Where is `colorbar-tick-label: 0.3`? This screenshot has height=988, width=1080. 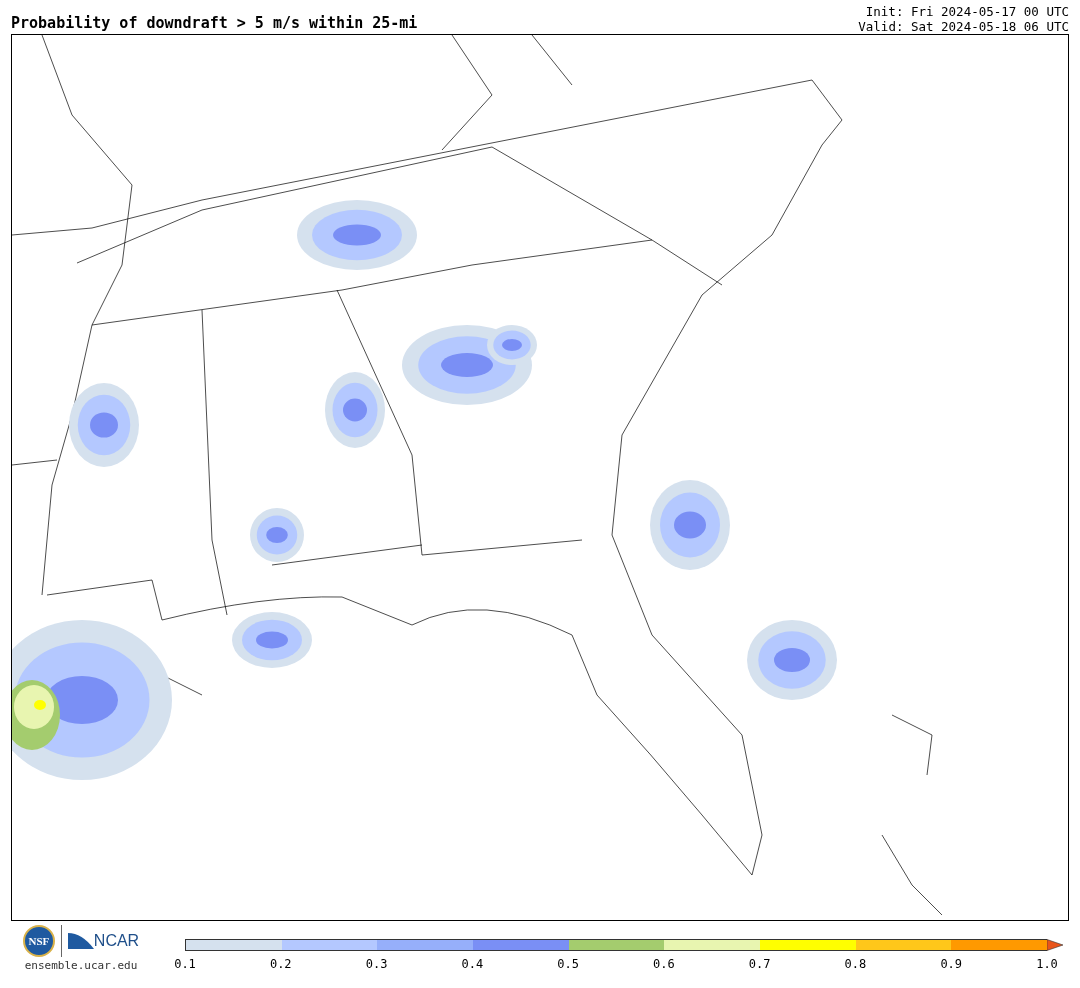 colorbar-tick-label: 0.3 is located at coordinates (376, 964).